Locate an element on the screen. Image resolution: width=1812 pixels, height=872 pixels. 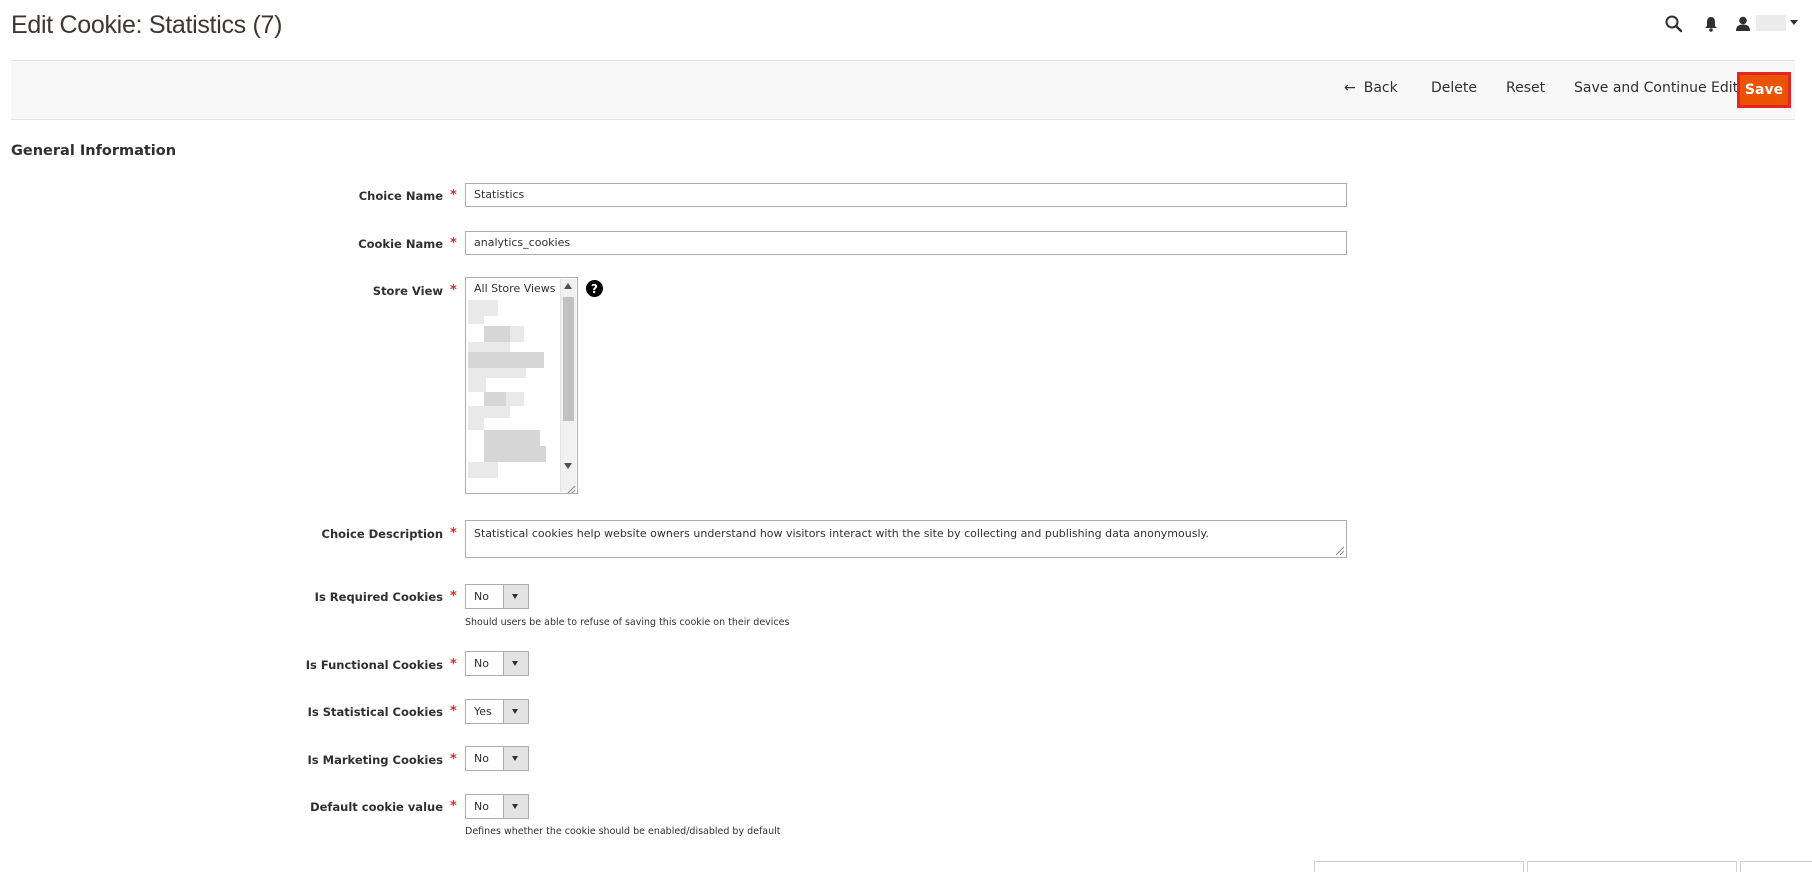
select-value: Yes is located at coordinates (483, 711).